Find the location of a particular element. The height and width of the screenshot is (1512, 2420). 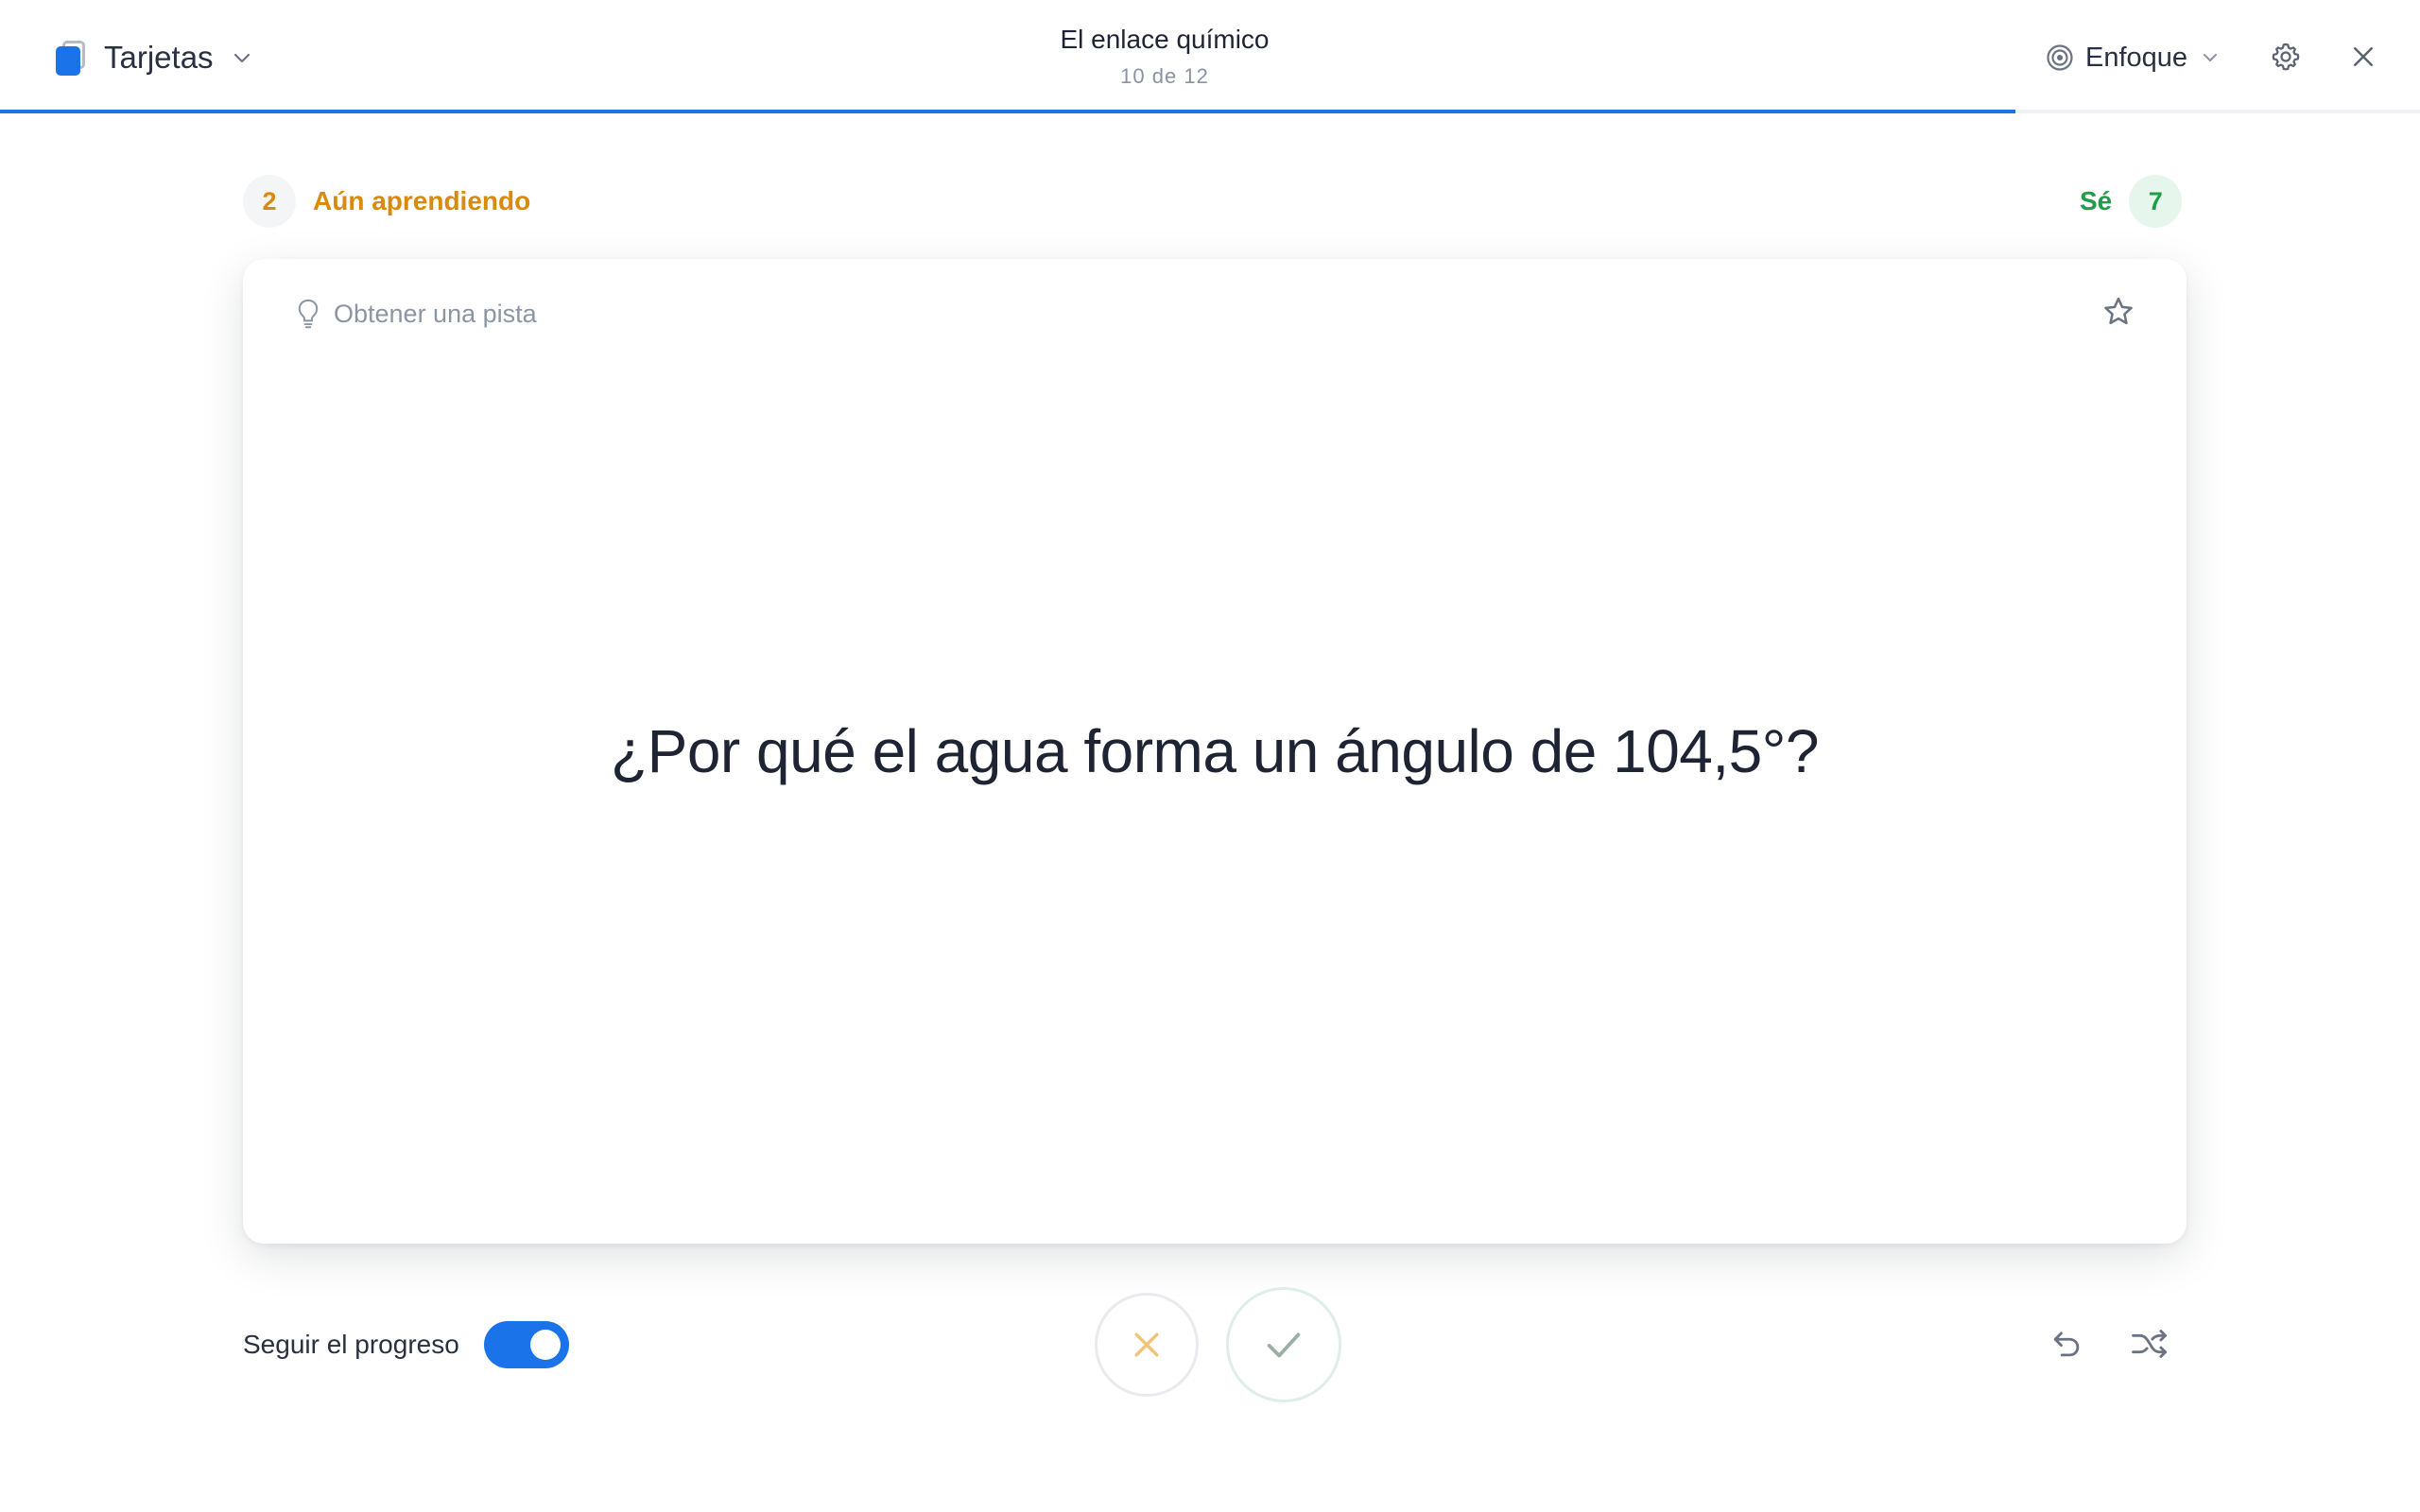

deck-info: El enlace químico 10 de 12 is located at coordinates (1164, 55).